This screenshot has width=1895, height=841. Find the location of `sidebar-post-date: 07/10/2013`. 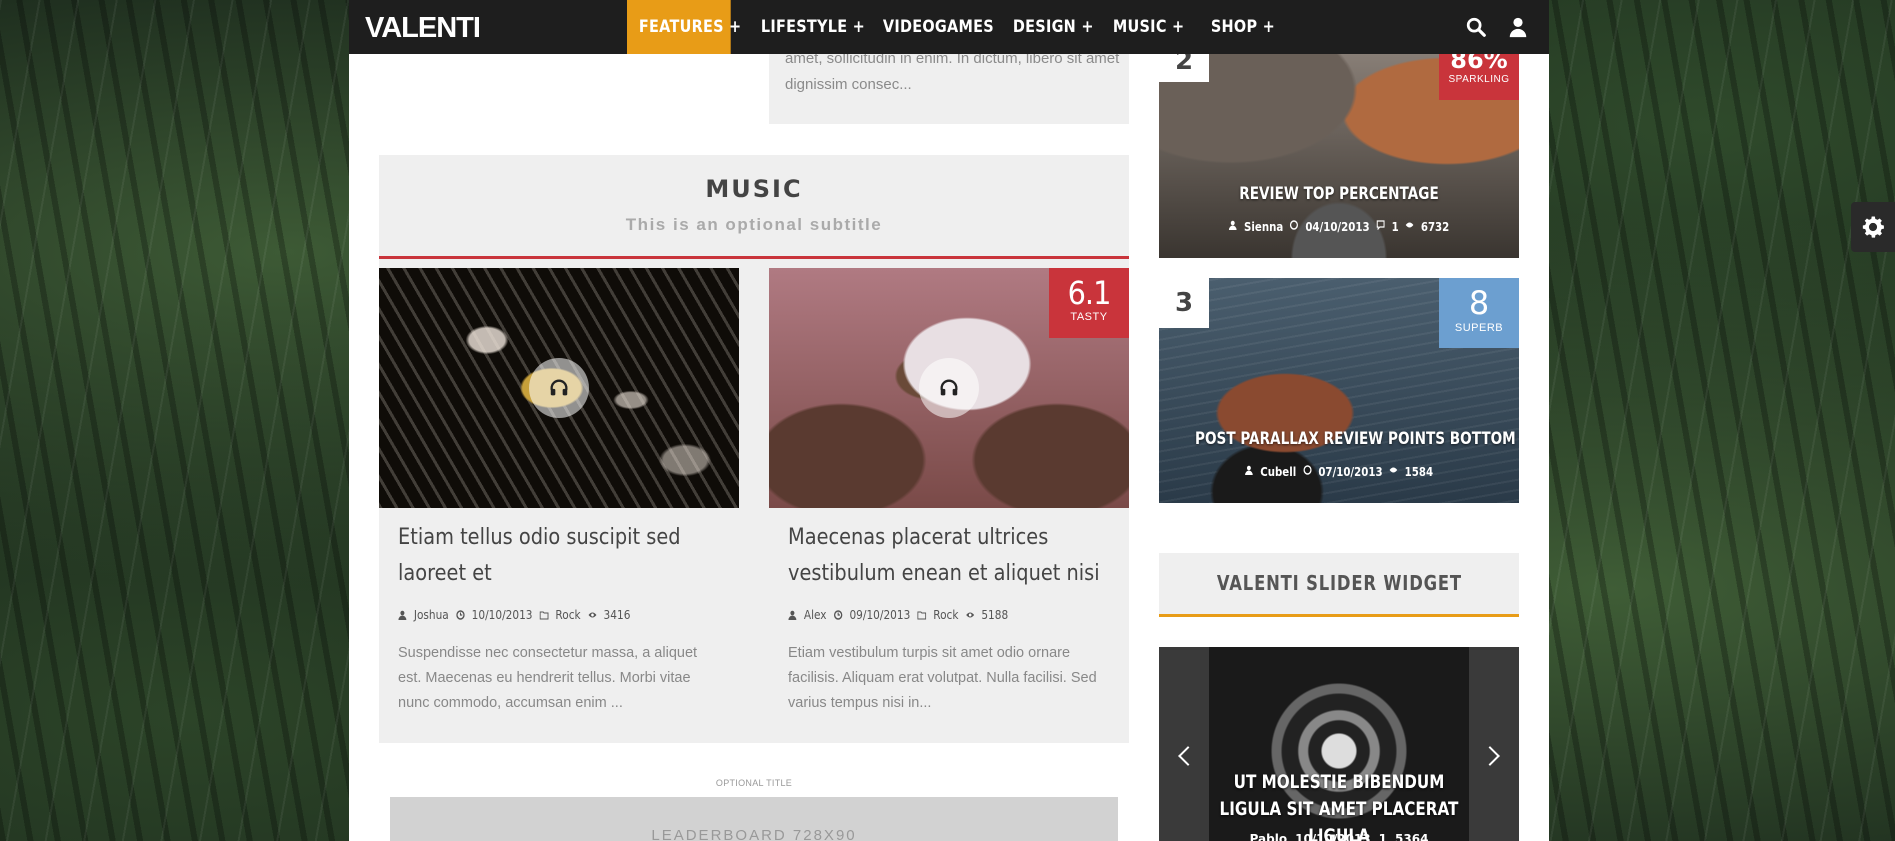

sidebar-post-date: 07/10/2013 is located at coordinates (1350, 472).